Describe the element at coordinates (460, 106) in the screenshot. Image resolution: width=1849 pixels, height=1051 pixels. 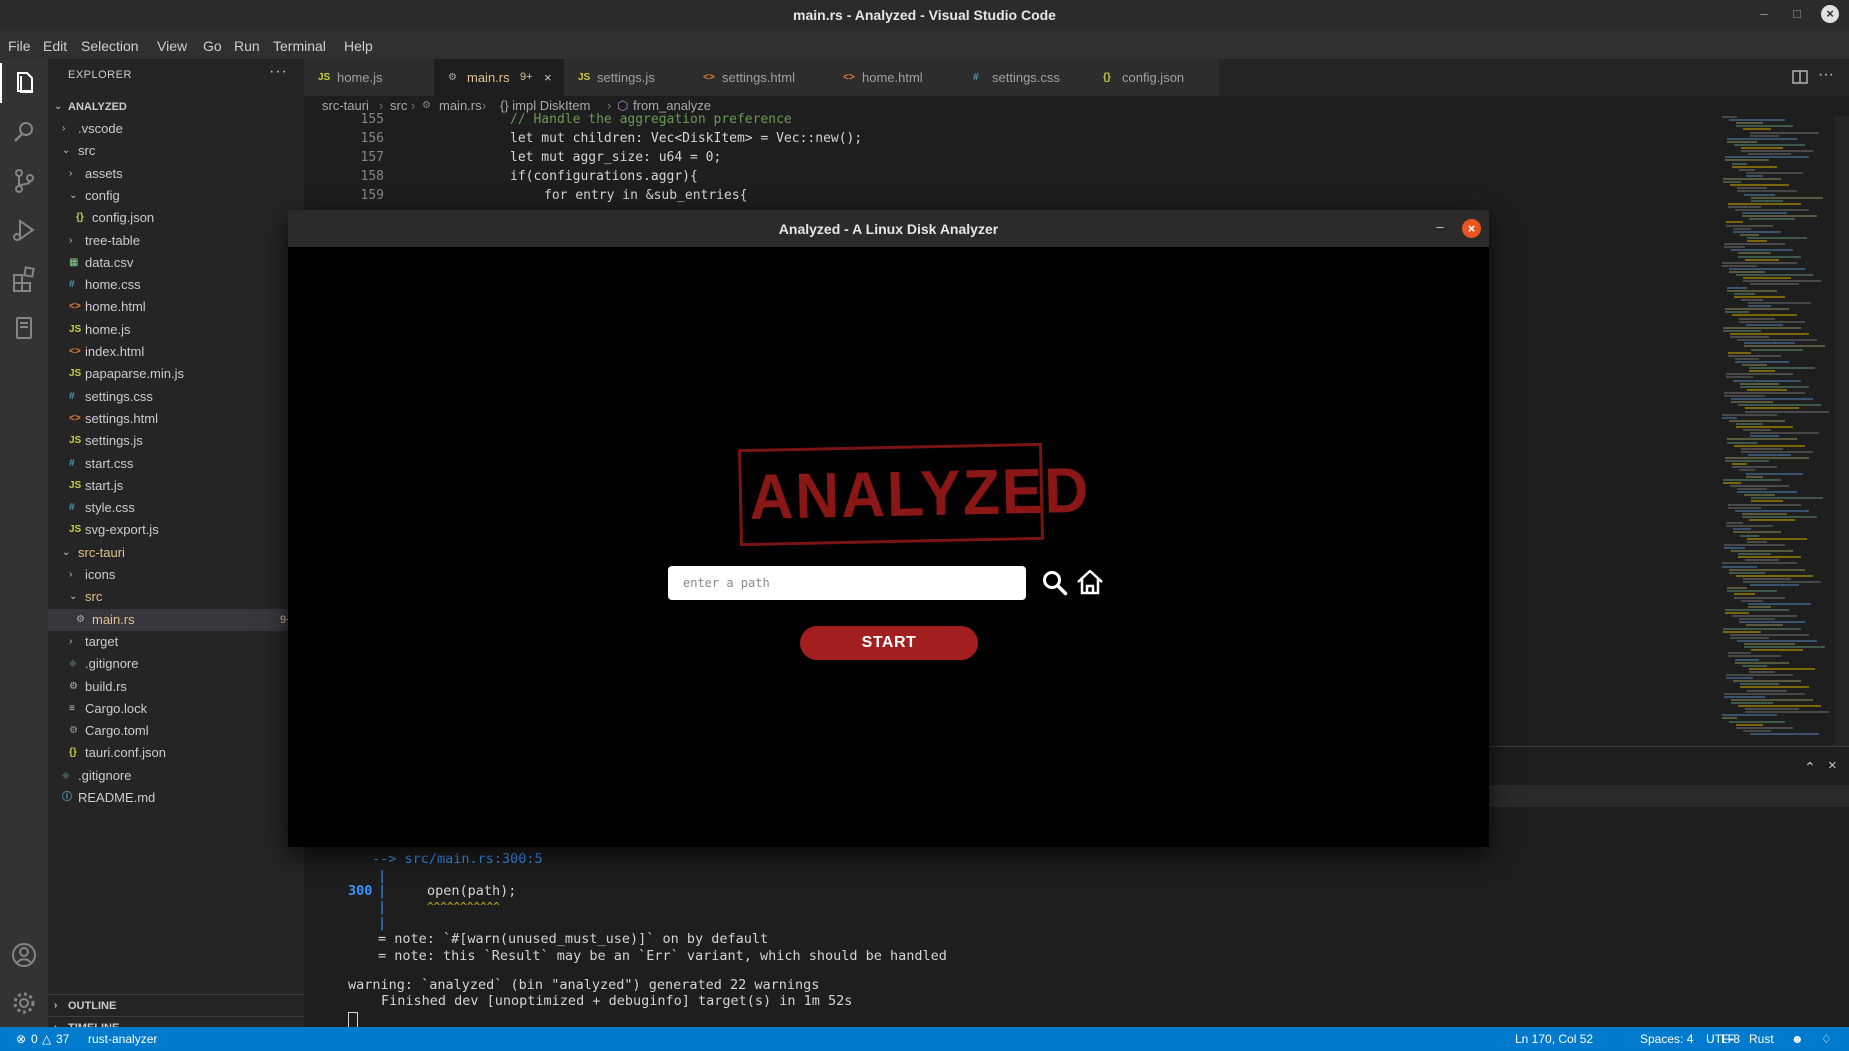
I see `breadcrumb-item: main.rs` at that location.